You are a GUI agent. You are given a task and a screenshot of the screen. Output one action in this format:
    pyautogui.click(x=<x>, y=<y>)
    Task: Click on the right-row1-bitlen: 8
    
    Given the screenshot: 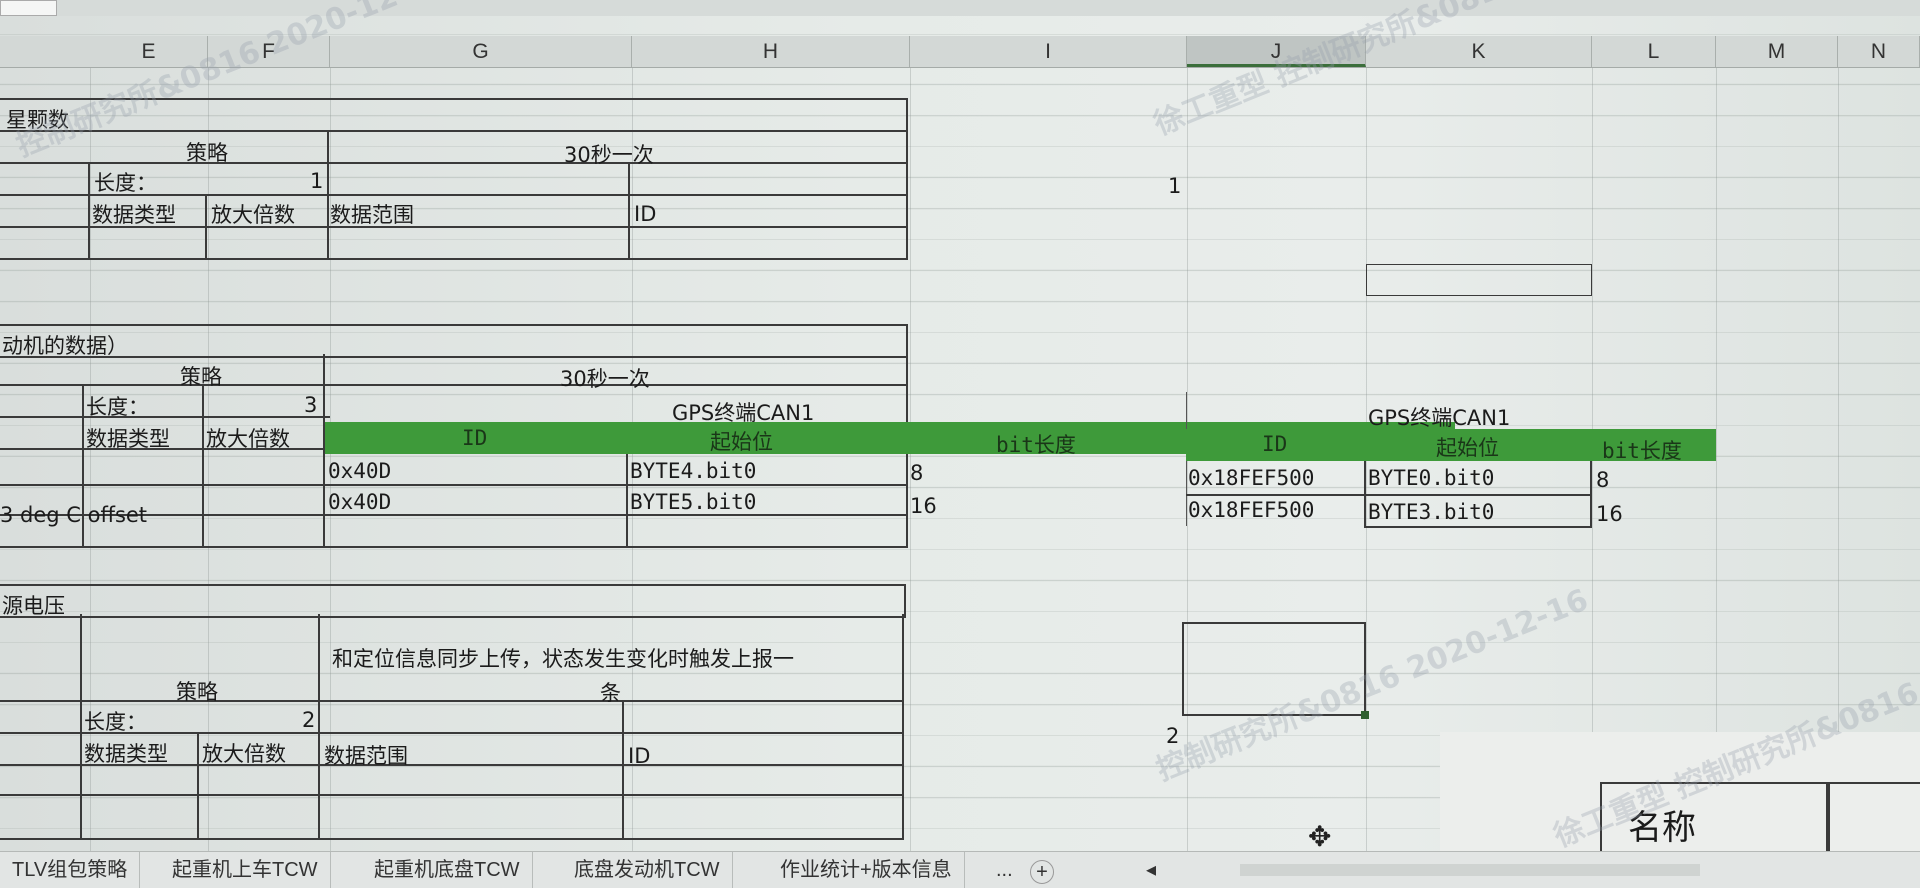 What is the action you would take?
    pyautogui.click(x=1603, y=480)
    